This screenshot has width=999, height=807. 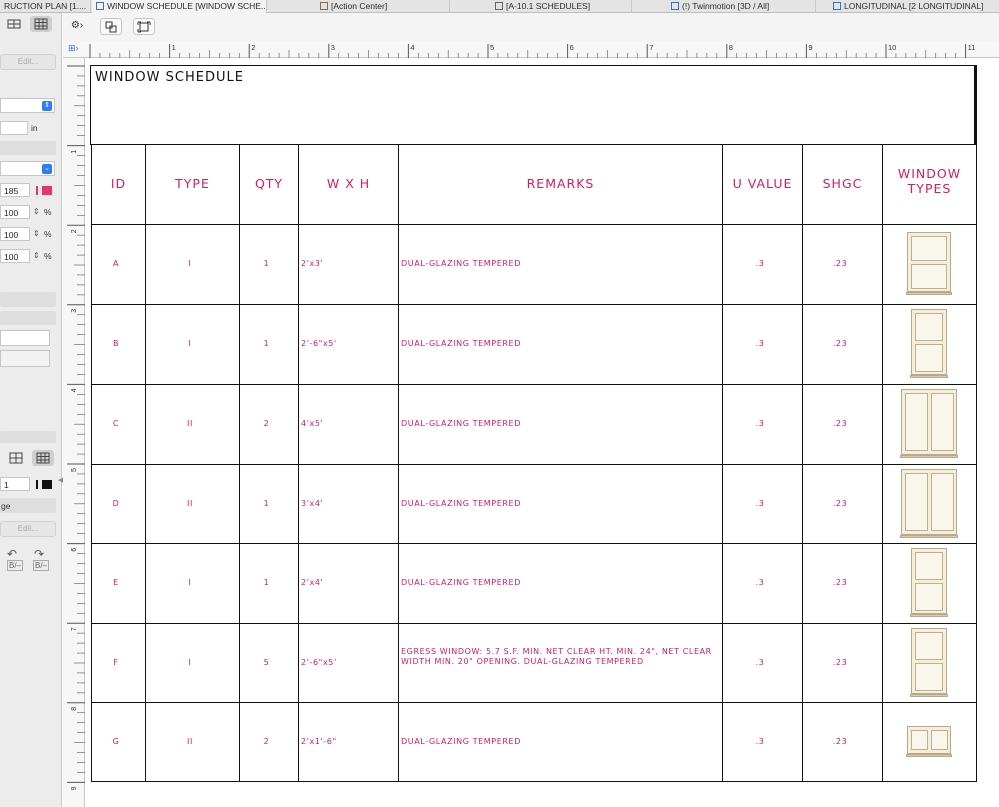 I want to click on section-header, so click(x=28, y=437).